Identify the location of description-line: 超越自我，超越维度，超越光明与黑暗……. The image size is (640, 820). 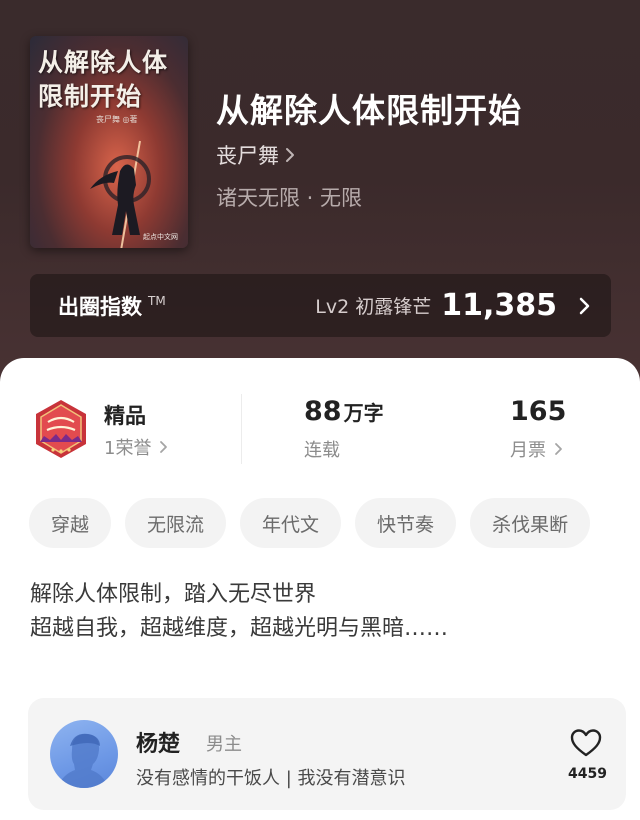
(239, 628).